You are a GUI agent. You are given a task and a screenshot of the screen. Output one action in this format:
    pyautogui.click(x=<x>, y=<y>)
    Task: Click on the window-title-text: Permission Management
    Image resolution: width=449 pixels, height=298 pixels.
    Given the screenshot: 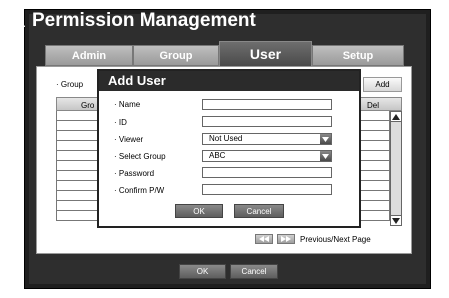 What is the action you would take?
    pyautogui.click(x=144, y=20)
    